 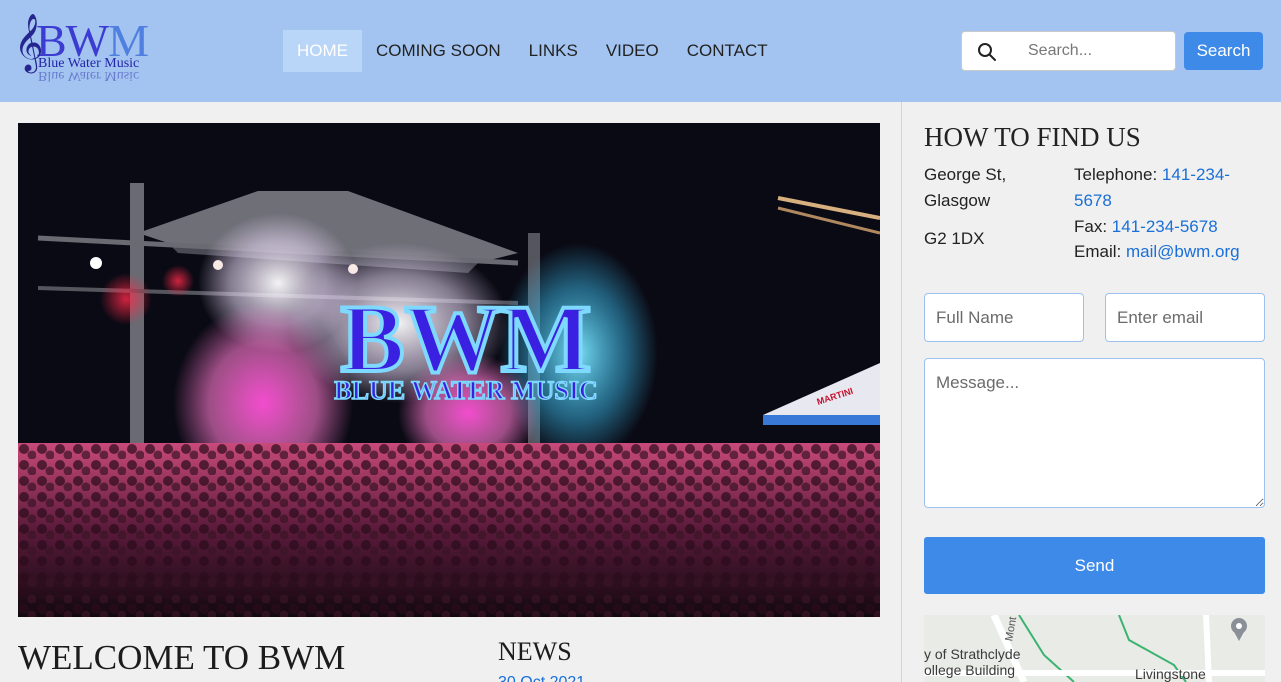 What do you see at coordinates (1091, 226) in the screenshot?
I see `fax-label: Fax:` at bounding box center [1091, 226].